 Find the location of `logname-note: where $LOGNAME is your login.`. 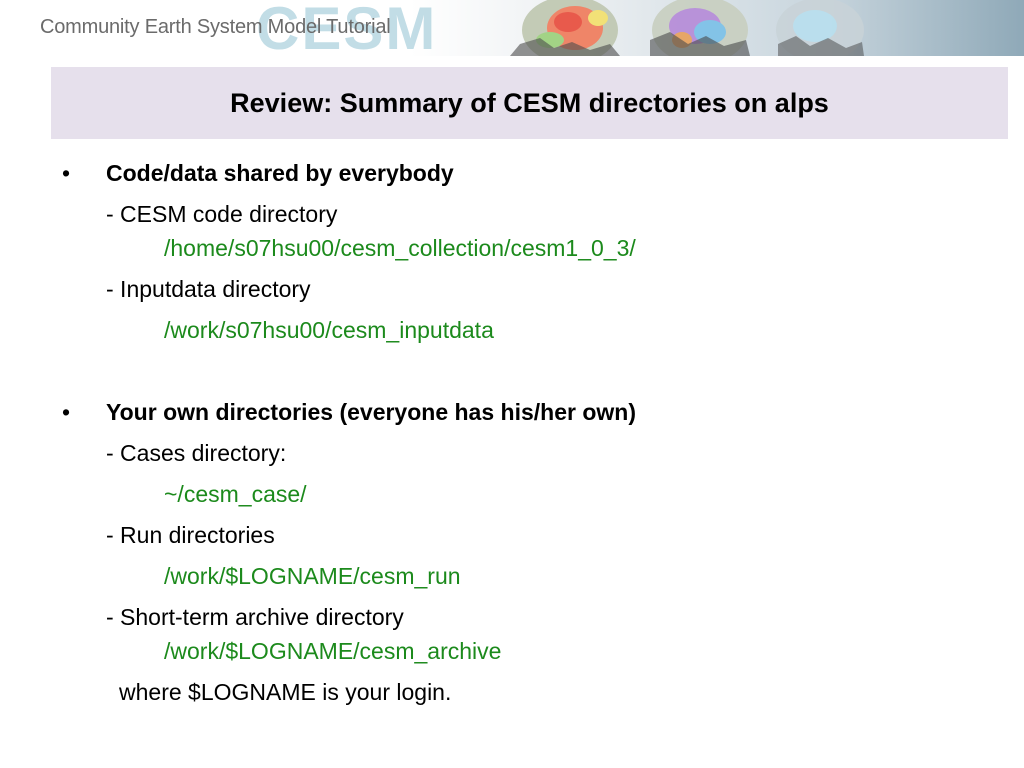

logname-note: where $LOGNAME is your login. is located at coordinates (285, 692).